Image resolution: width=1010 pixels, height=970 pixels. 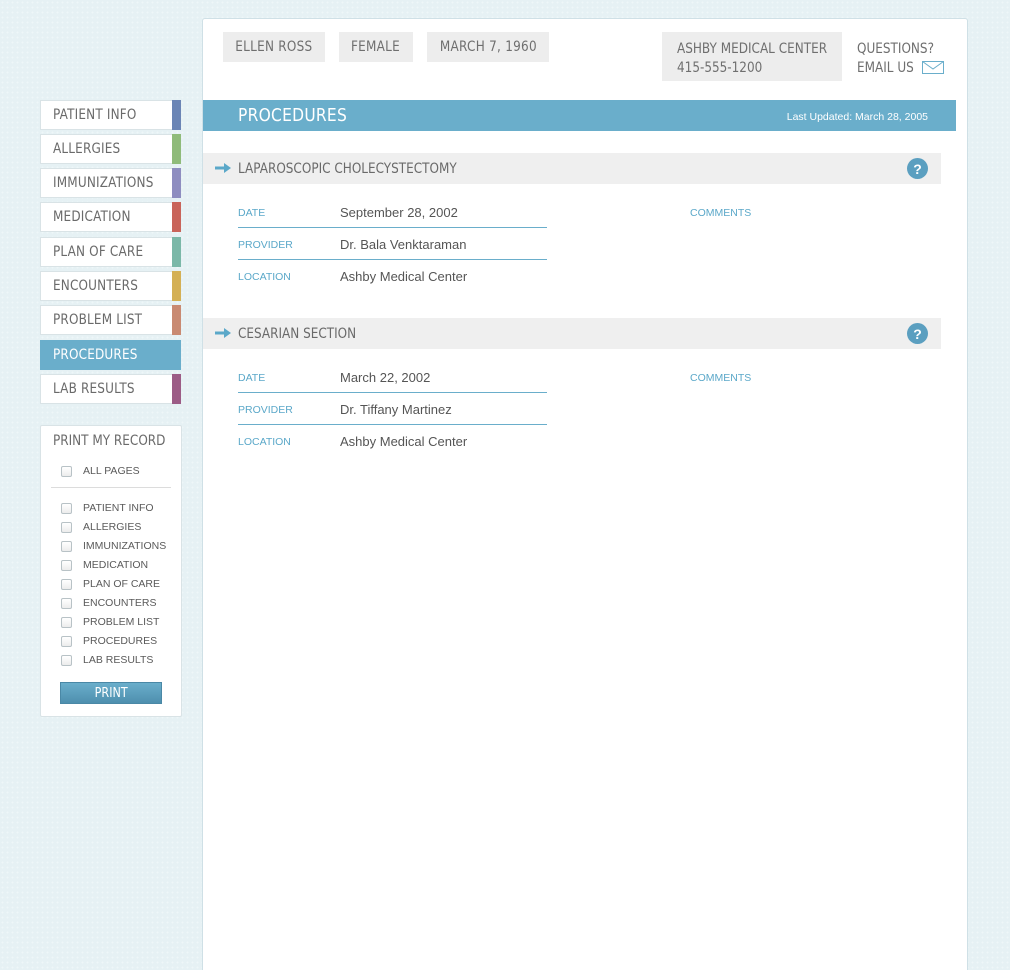 What do you see at coordinates (347, 169) in the screenshot?
I see `procedure-name: LAPAROSCOPIC CHOLECYSTECTOMY` at bounding box center [347, 169].